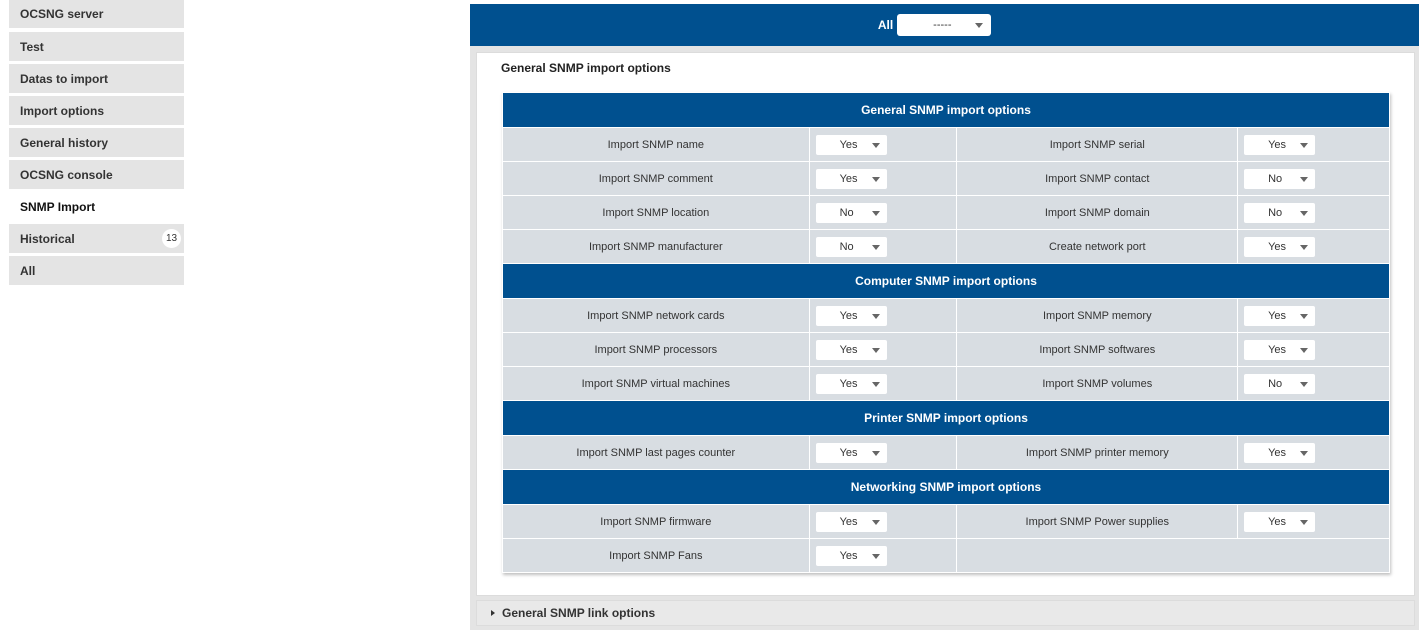 This screenshot has width=1419, height=630. What do you see at coordinates (946, 487) in the screenshot?
I see `section-title: Networking SNMP import options` at bounding box center [946, 487].